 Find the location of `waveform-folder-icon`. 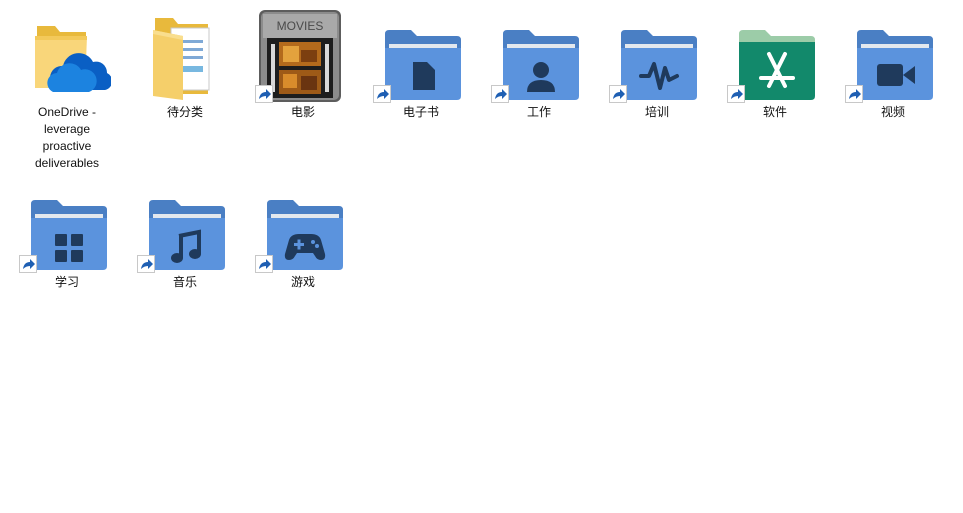

waveform-folder-icon is located at coordinates (663, 56).